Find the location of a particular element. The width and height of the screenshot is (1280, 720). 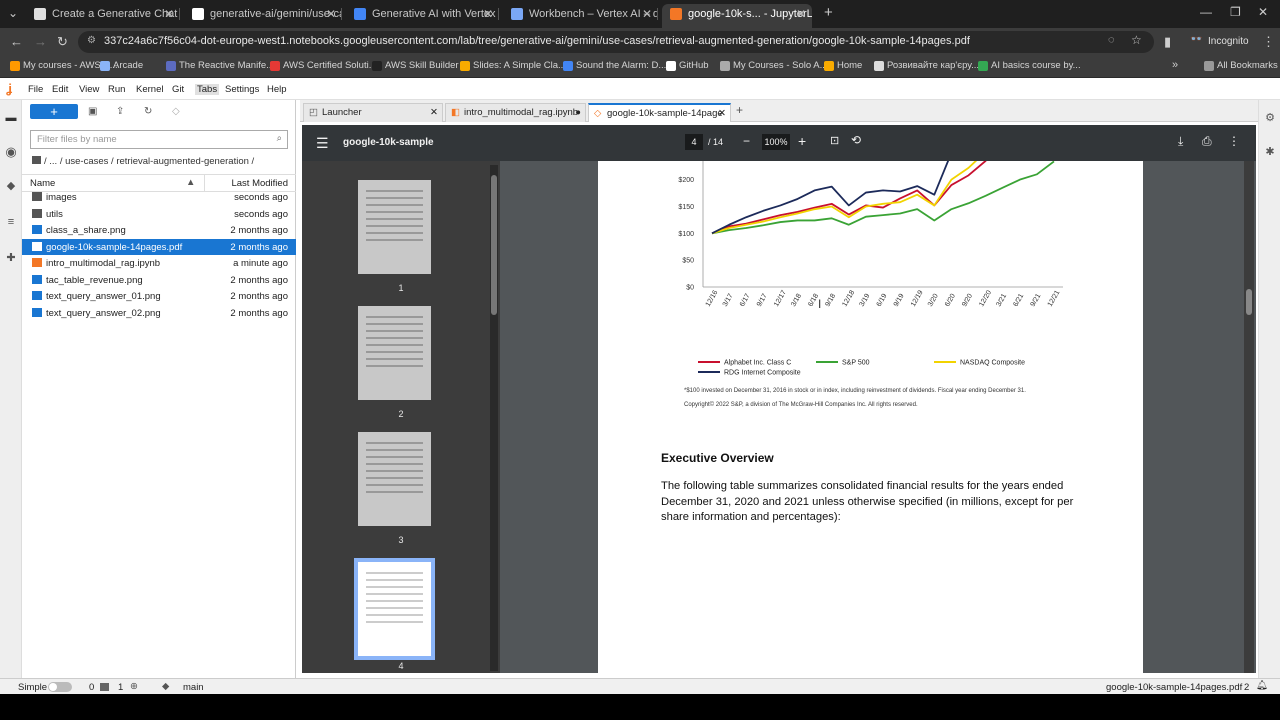

browser-tab: Generative AI with Vertex AI: Pr✕ is located at coordinates (422, 16).